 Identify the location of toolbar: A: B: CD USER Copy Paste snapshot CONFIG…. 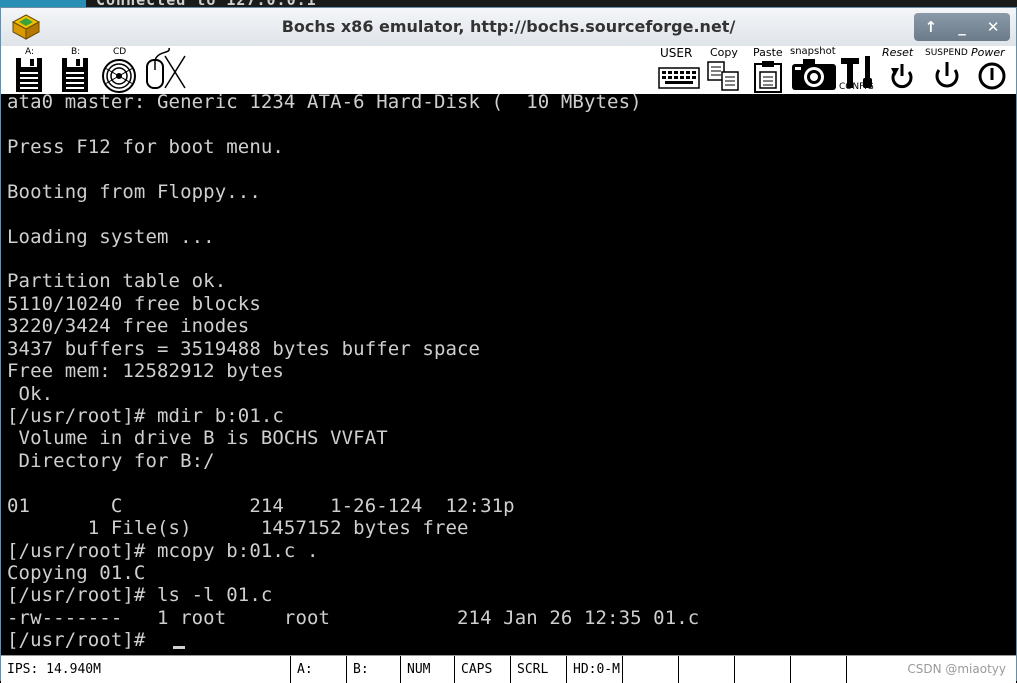
(508, 70).